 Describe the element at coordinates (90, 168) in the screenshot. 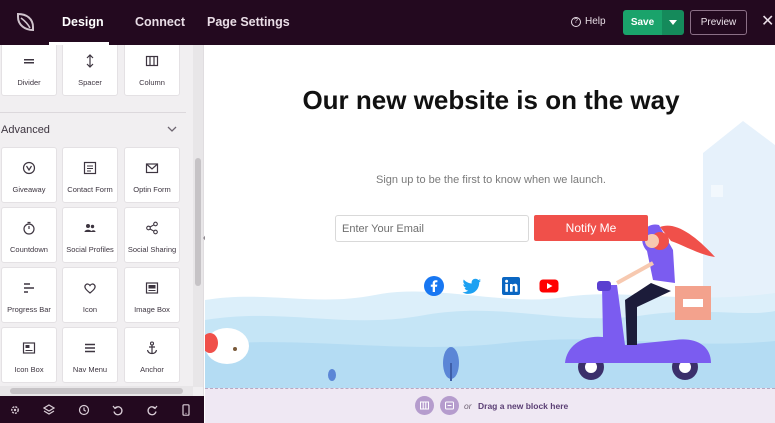

I see `contact-form-icon` at that location.